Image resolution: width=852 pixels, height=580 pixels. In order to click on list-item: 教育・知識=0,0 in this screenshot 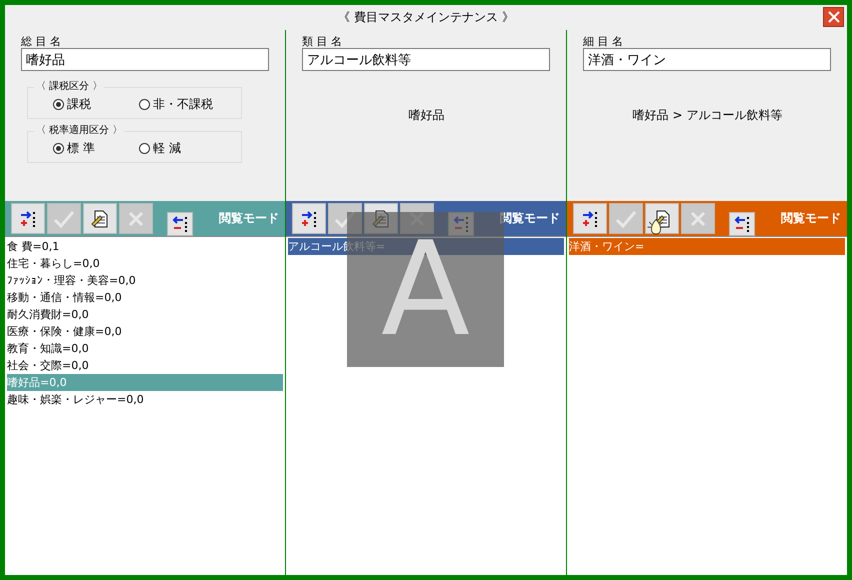, I will do `click(145, 348)`.